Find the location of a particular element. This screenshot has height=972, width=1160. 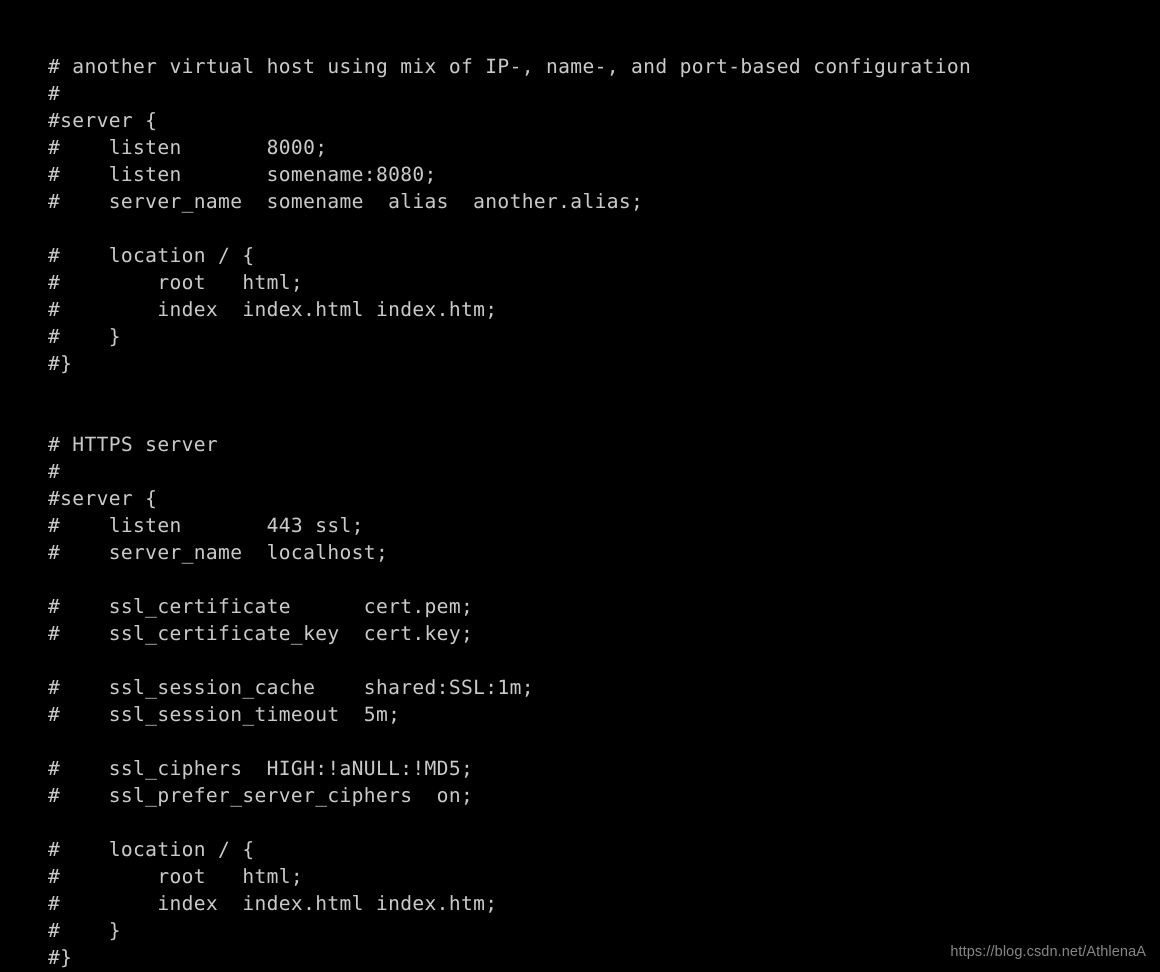

code-line: # ssl_session_cache shared:SSL:1m; is located at coordinates (291, 687).